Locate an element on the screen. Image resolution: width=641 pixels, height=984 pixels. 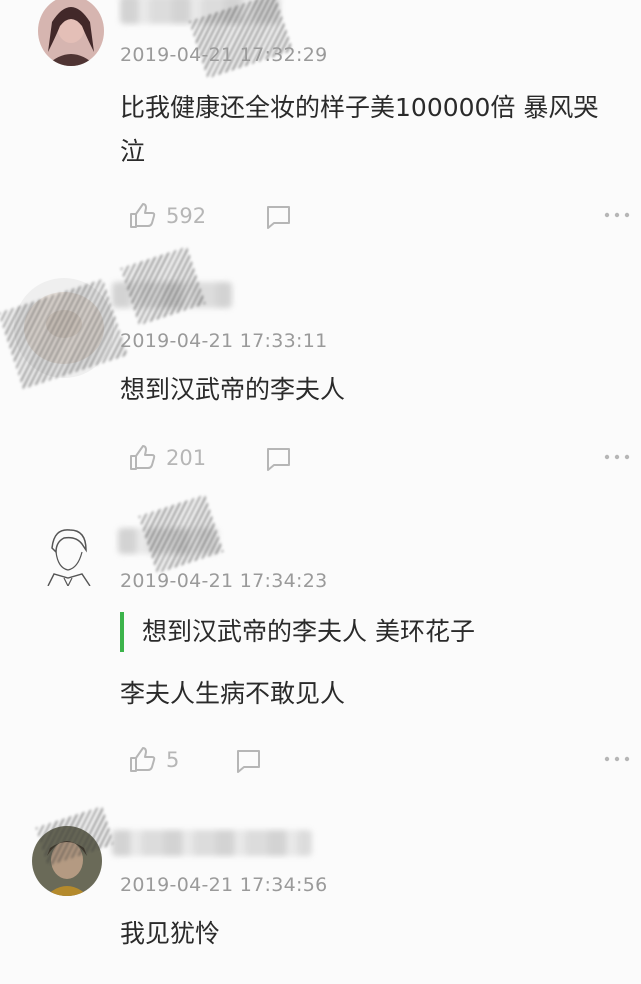
like-count: 201 is located at coordinates (186, 458).